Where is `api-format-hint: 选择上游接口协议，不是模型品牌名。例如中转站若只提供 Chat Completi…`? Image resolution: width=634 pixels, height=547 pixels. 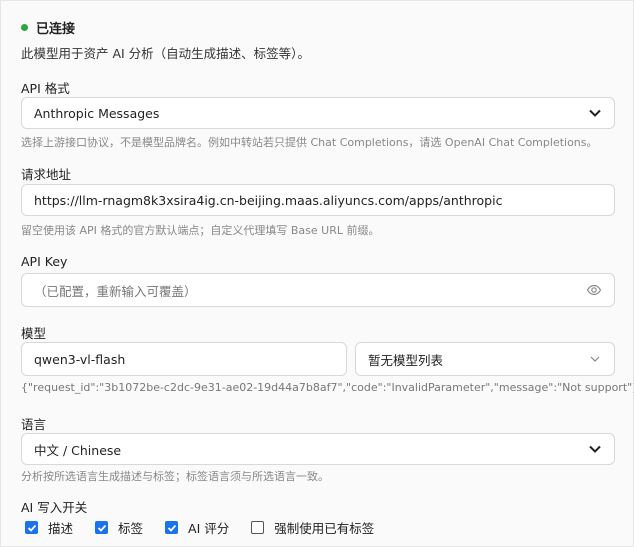
api-format-hint: 选择上游接口协议，不是模型品牌名。例如中转站若只提供 Chat Completi… is located at coordinates (309, 142).